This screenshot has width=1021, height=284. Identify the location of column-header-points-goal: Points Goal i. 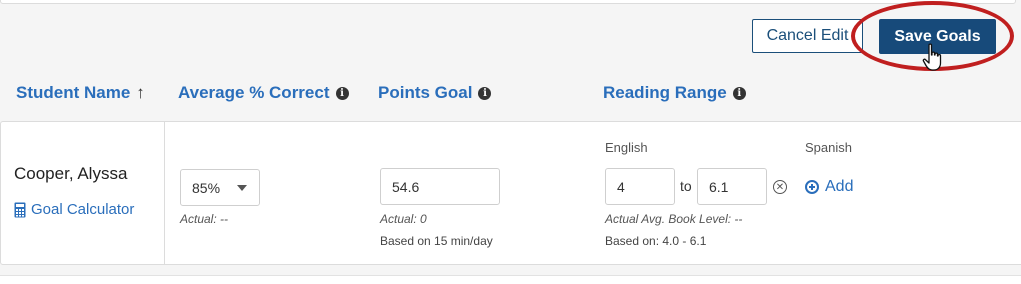
(435, 93).